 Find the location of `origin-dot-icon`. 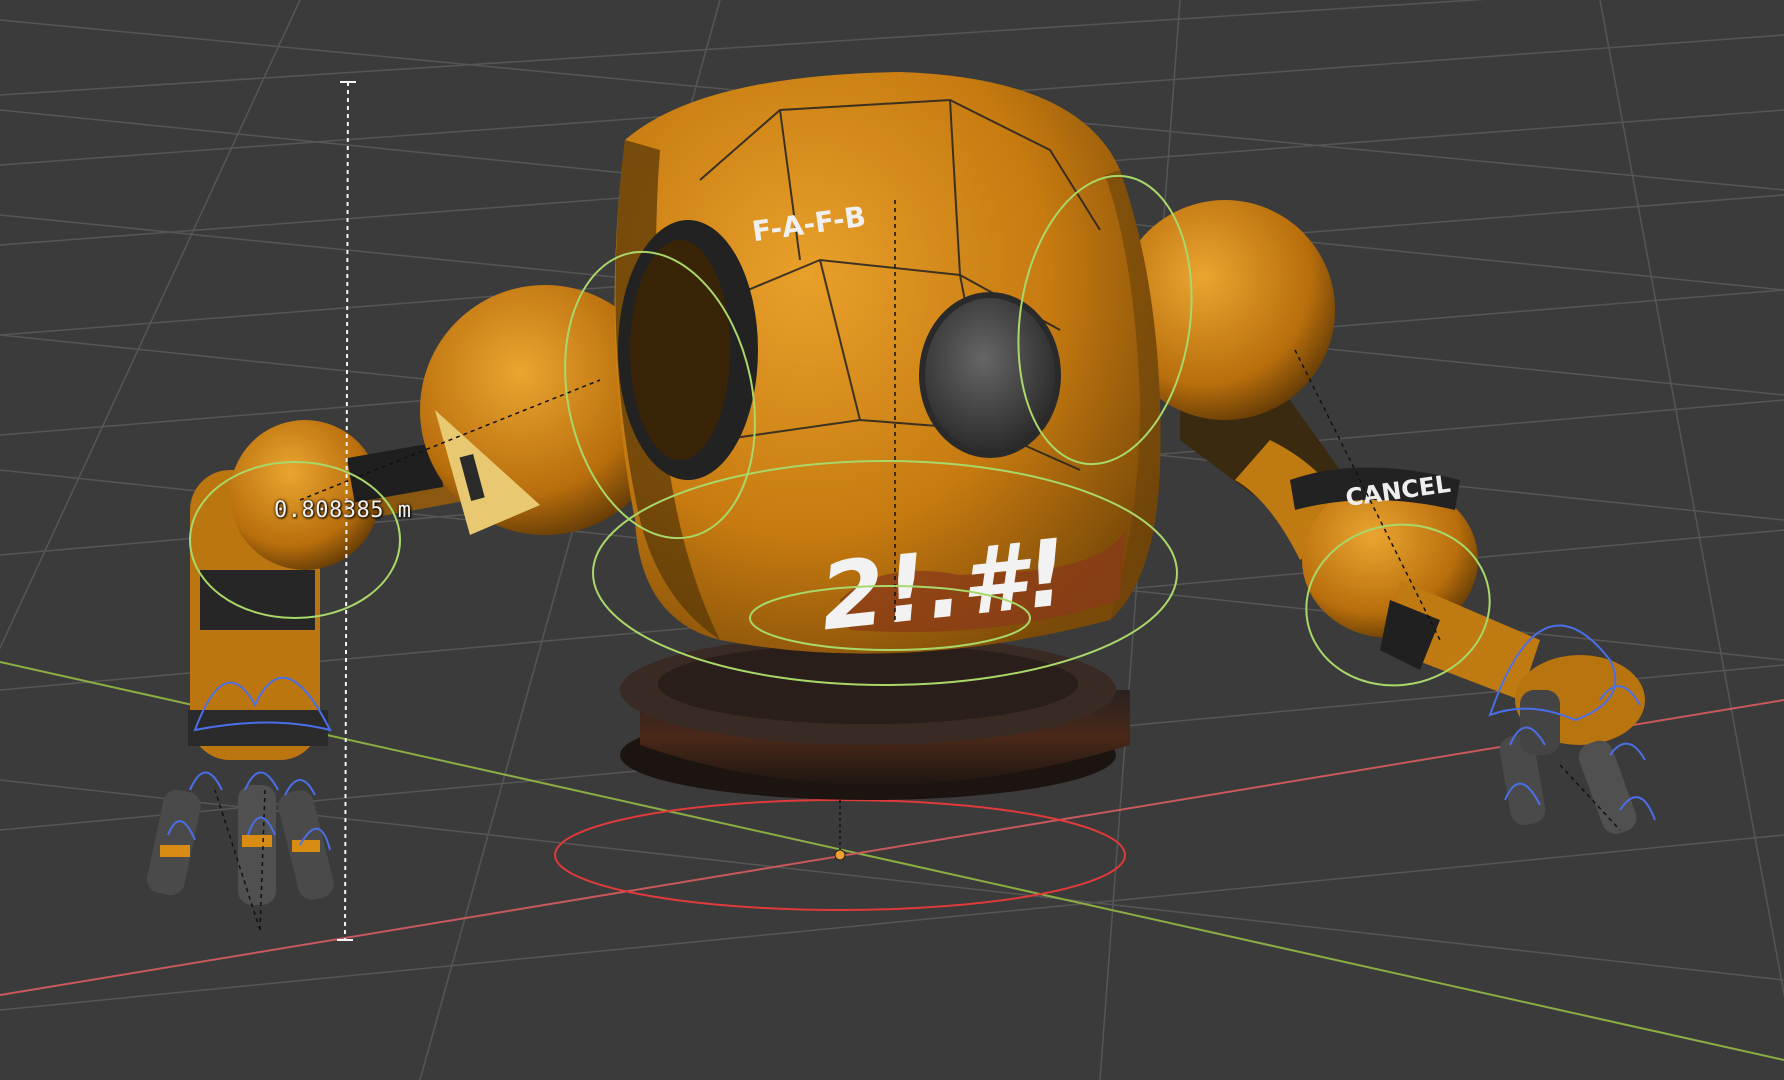

origin-dot-icon is located at coordinates (840, 855).